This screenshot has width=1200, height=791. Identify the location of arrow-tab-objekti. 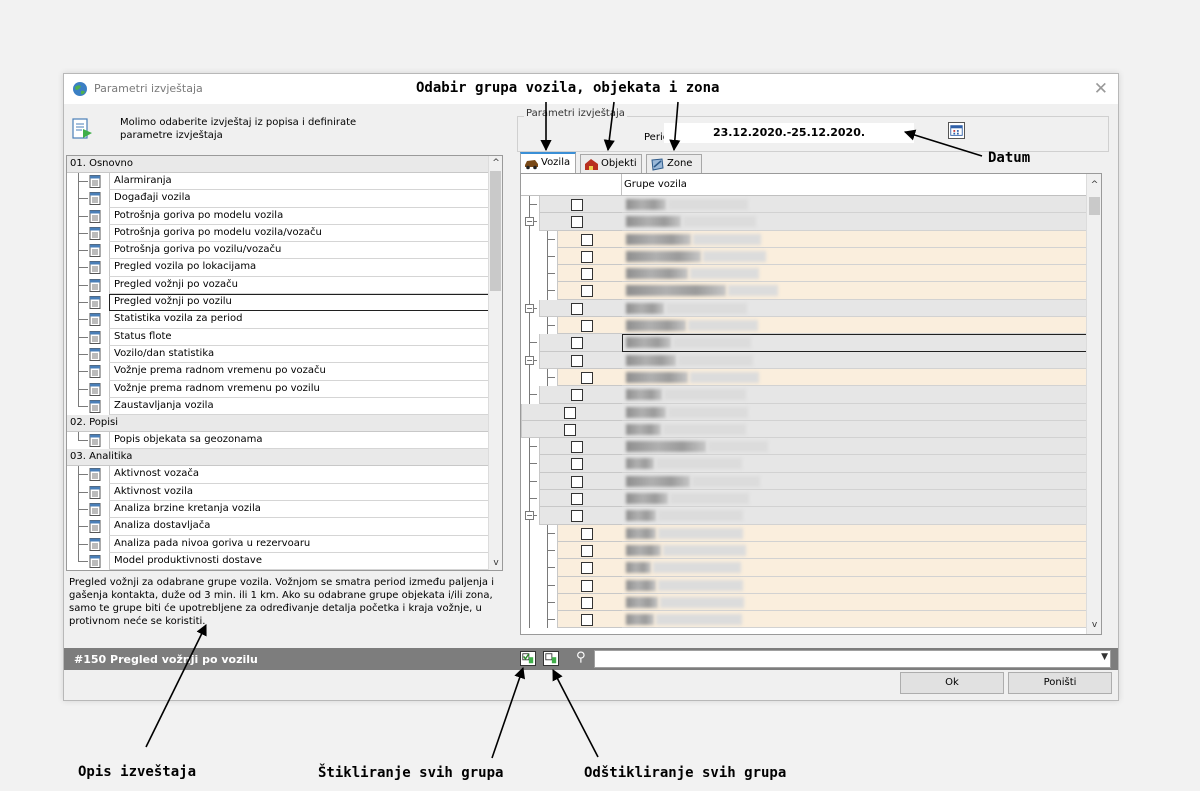
(609, 126).